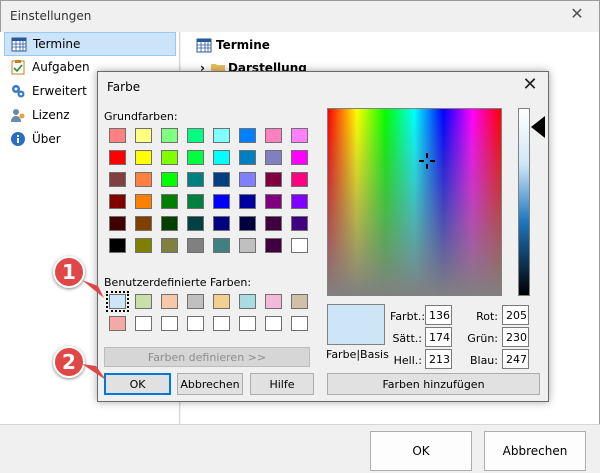 This screenshot has height=473, width=600. What do you see at coordinates (438, 337) in the screenshot?
I see `sat-input: 174` at bounding box center [438, 337].